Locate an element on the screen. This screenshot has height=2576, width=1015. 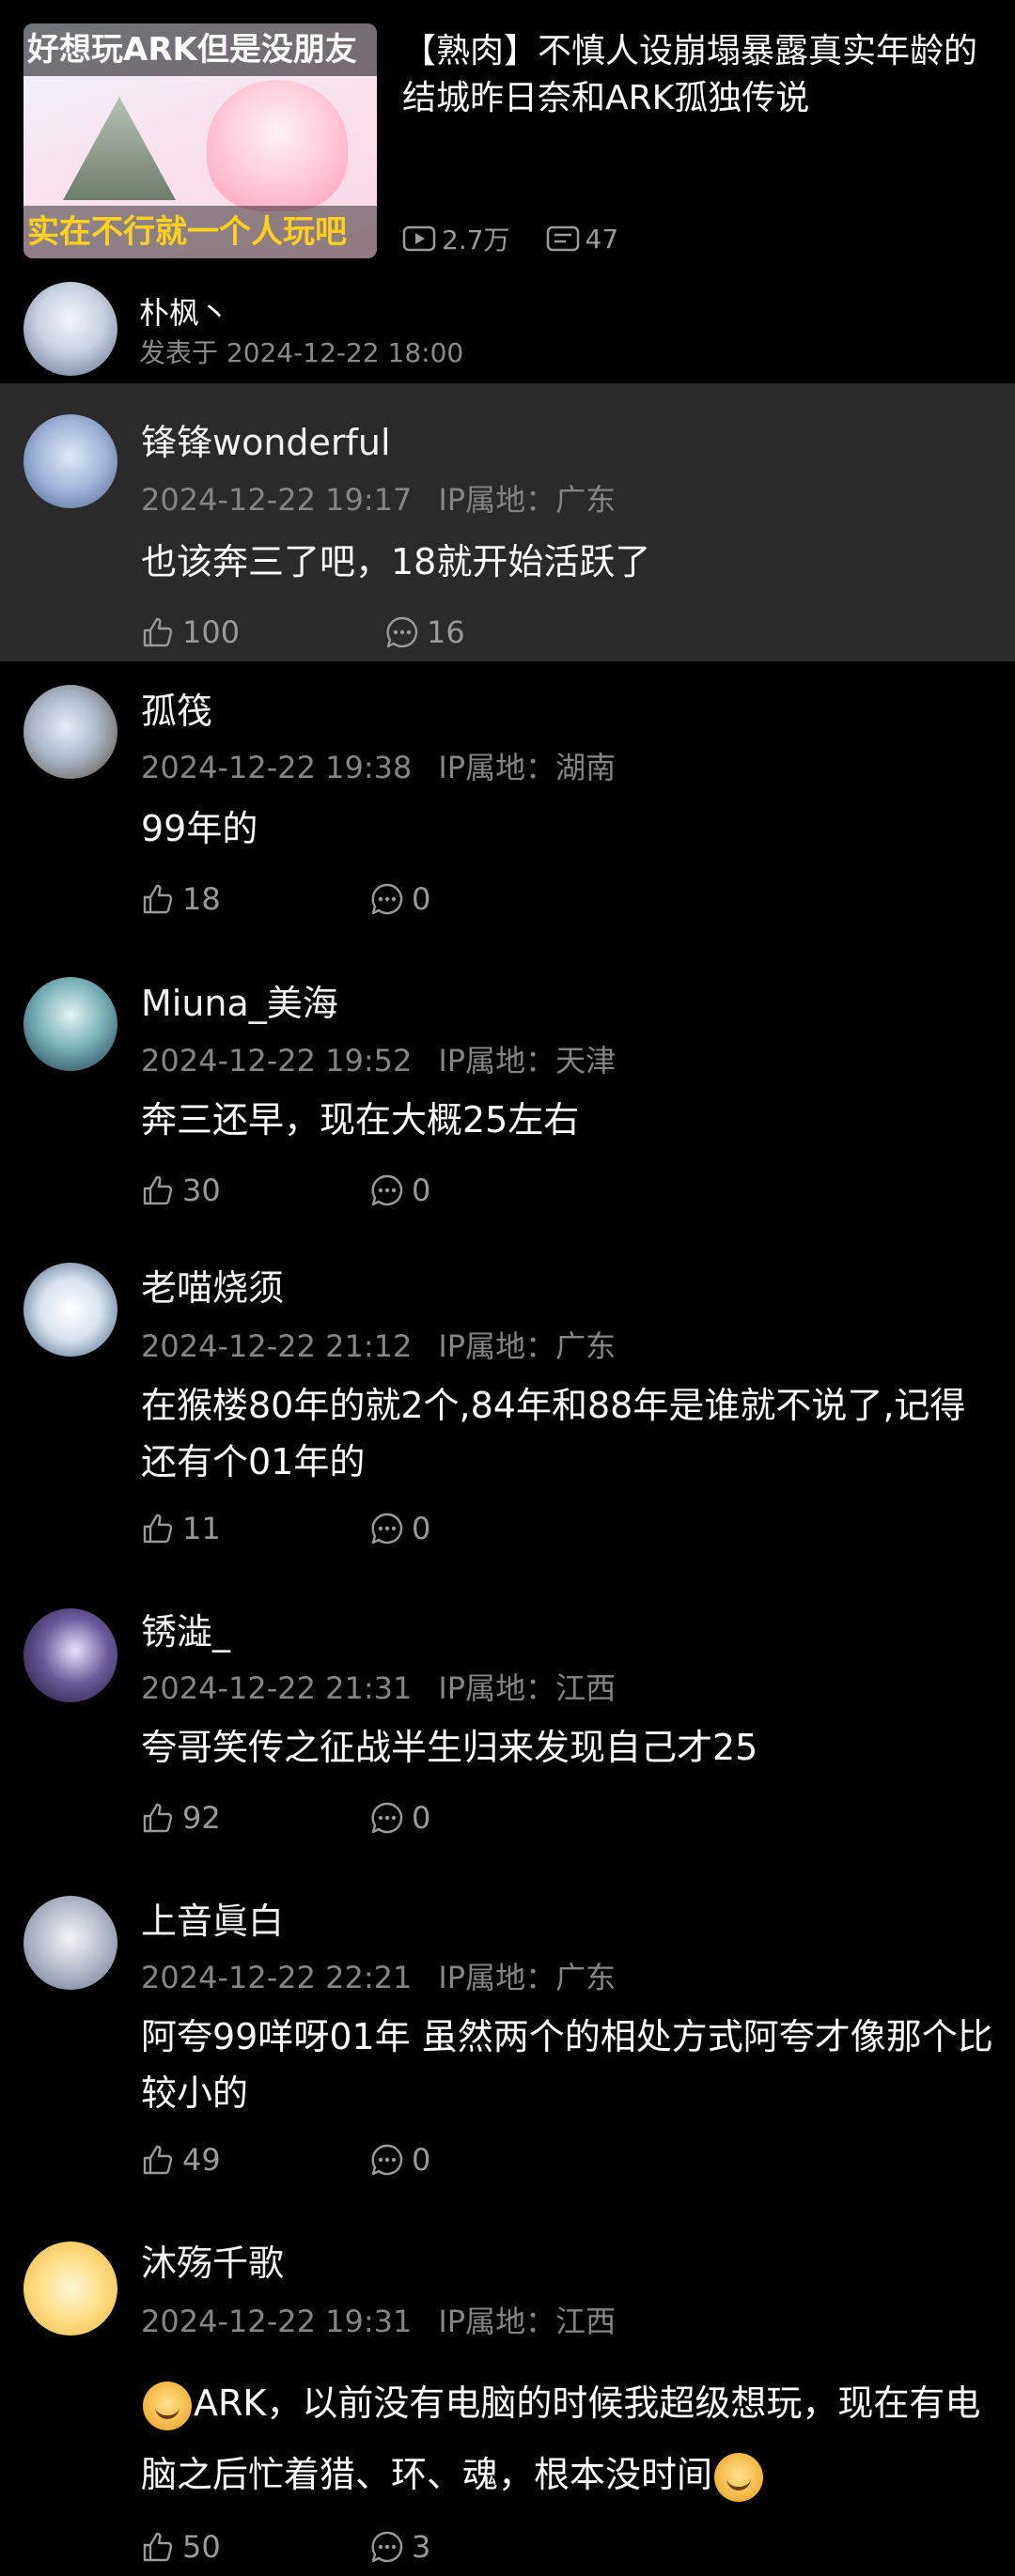
comment-meta: 2024-12-22 22:21 IP属地：广东 is located at coordinates (378, 1976).